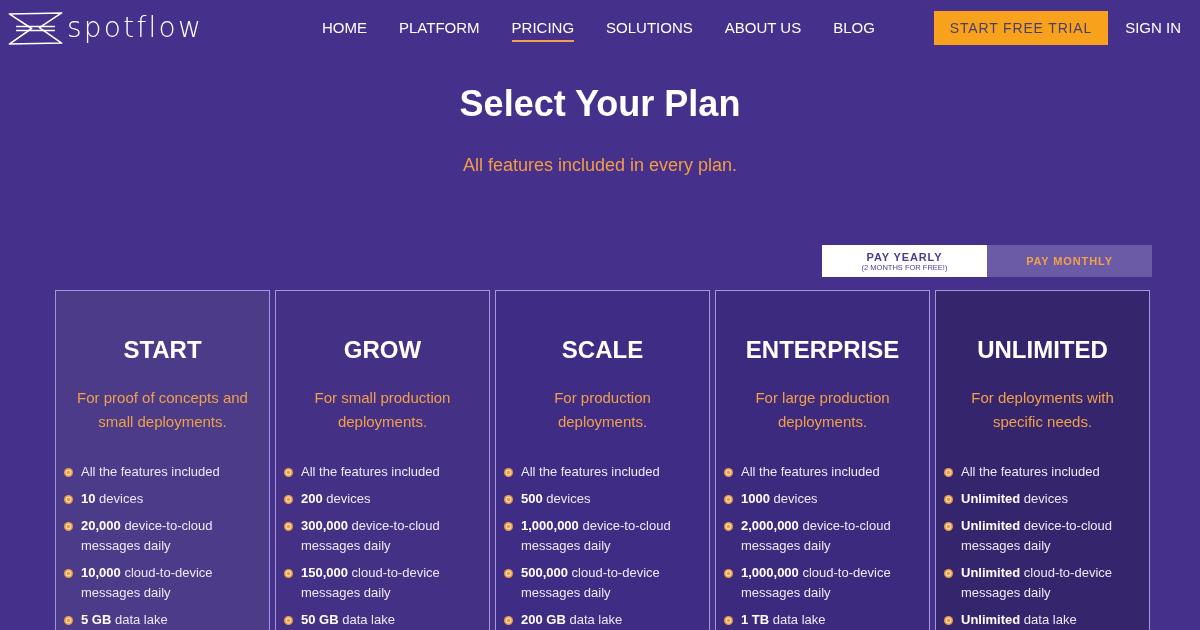  I want to click on start-free-trial-button: START FREE TRIAL, so click(1021, 28).